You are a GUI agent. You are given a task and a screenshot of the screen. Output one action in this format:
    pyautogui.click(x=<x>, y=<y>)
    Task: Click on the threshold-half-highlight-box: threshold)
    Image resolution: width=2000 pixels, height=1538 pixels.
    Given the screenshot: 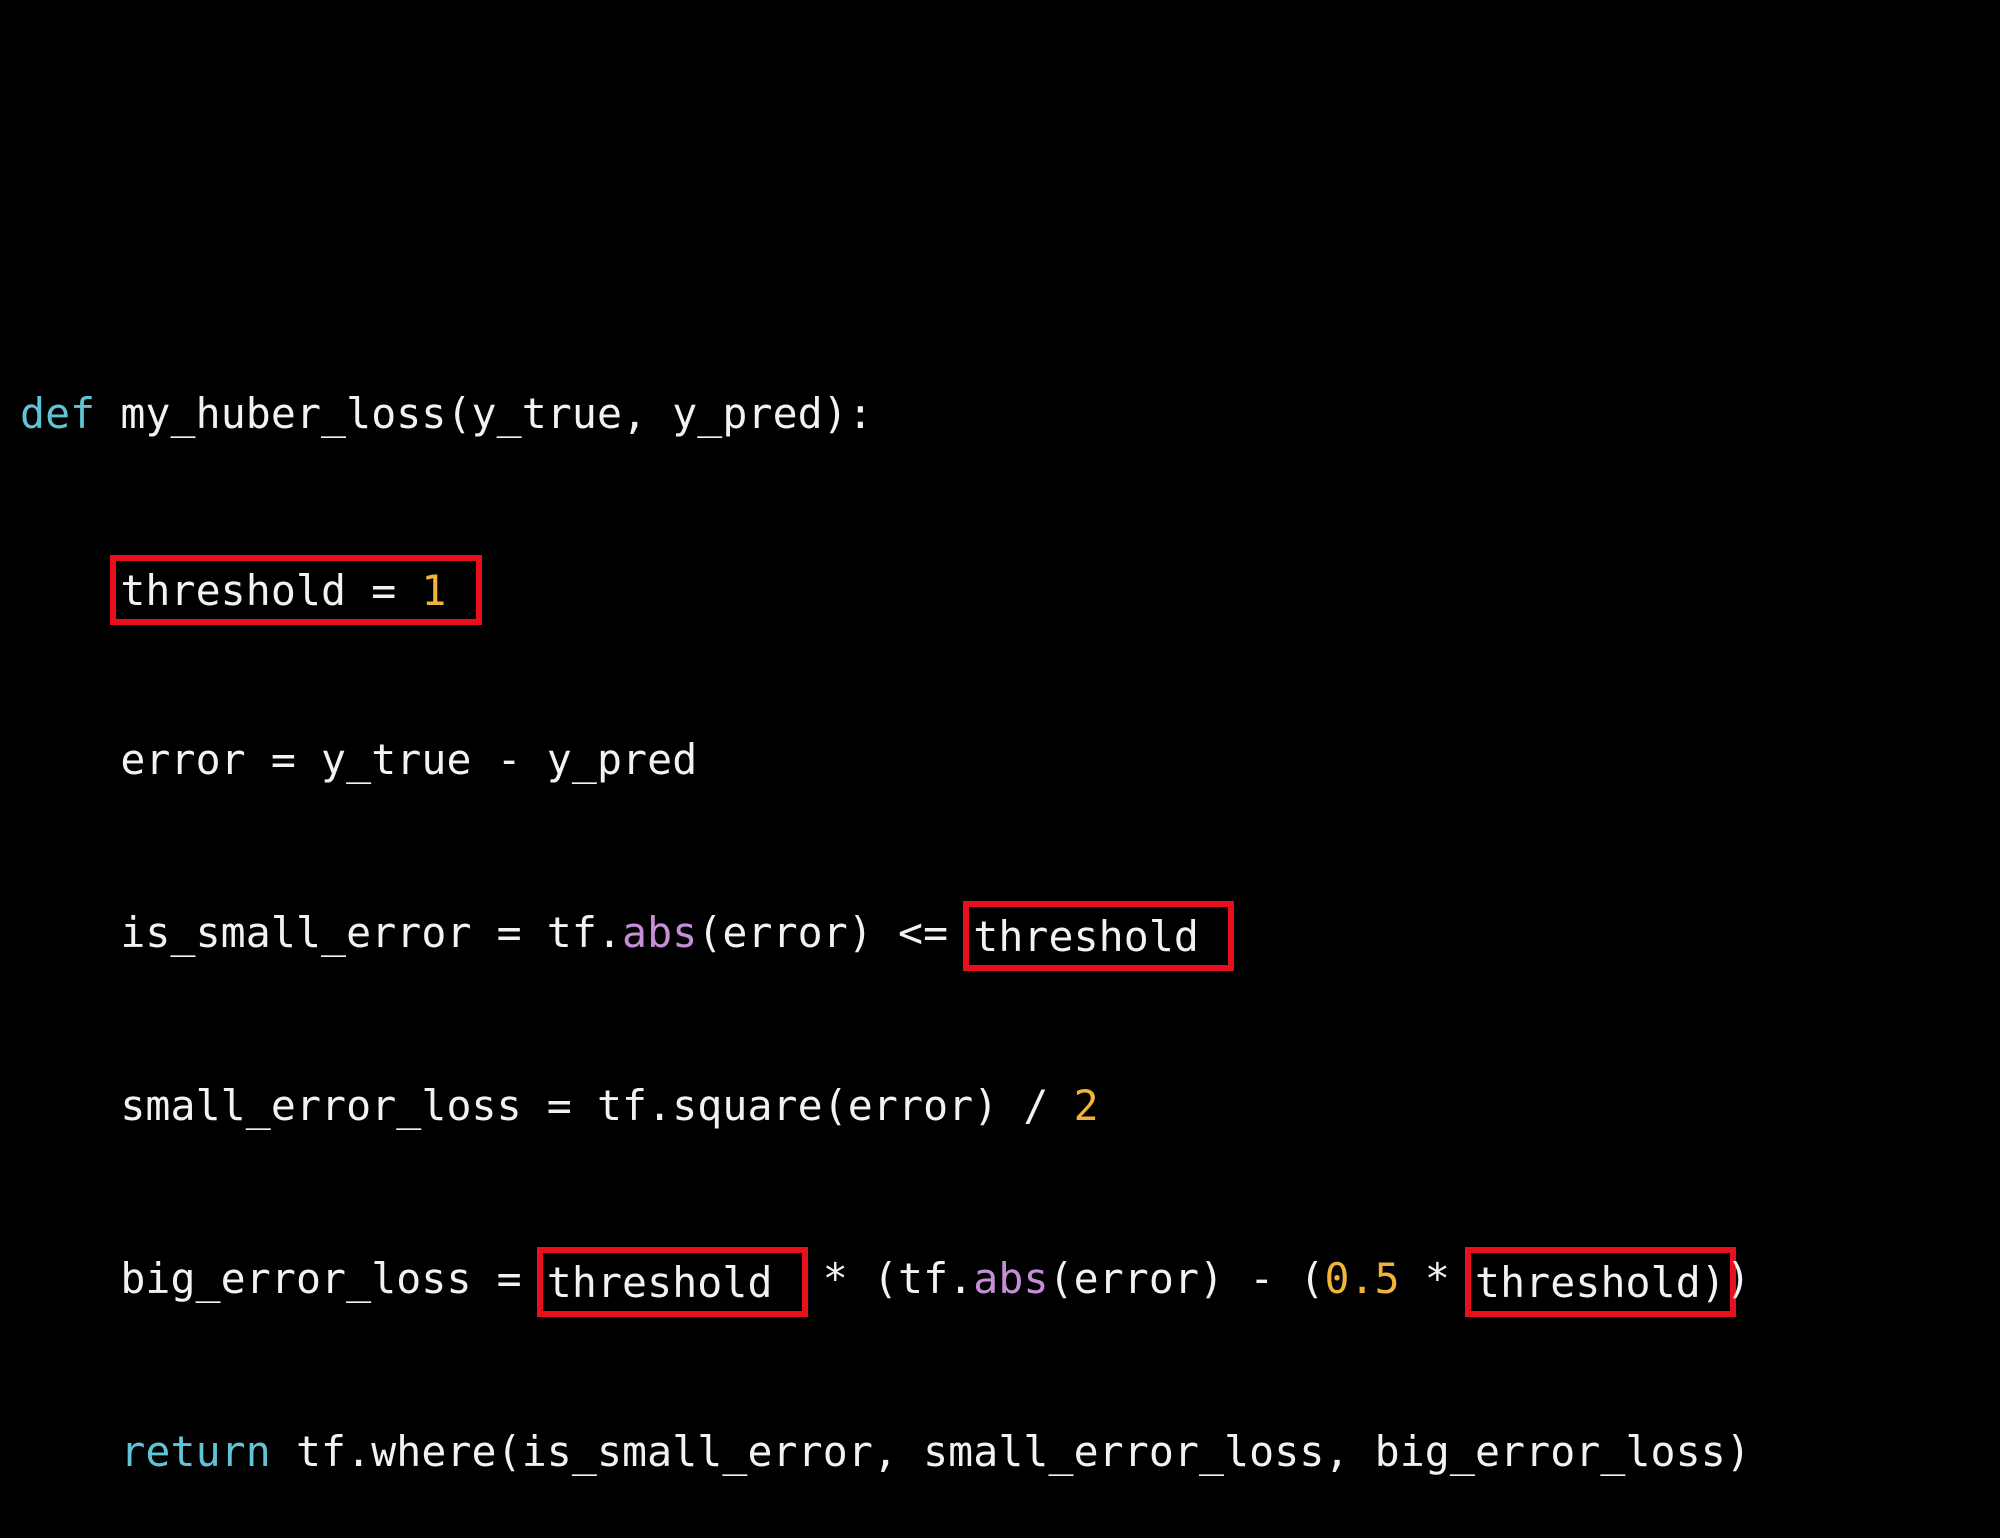 What is the action you would take?
    pyautogui.click(x=1600, y=1282)
    